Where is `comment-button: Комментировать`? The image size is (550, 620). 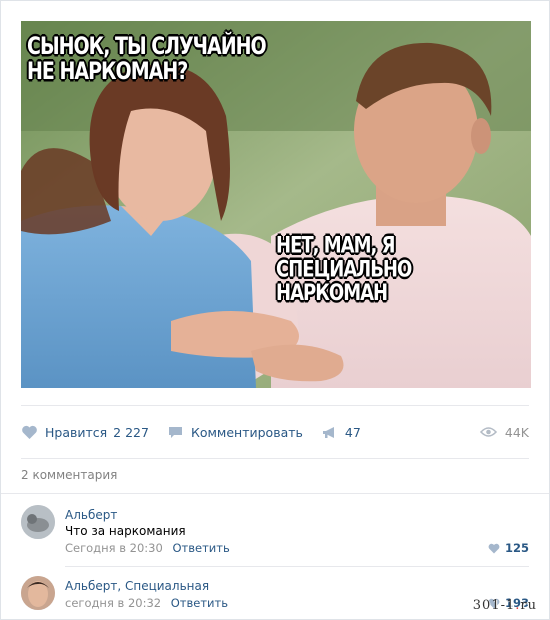 comment-button: Комментировать is located at coordinates (235, 432).